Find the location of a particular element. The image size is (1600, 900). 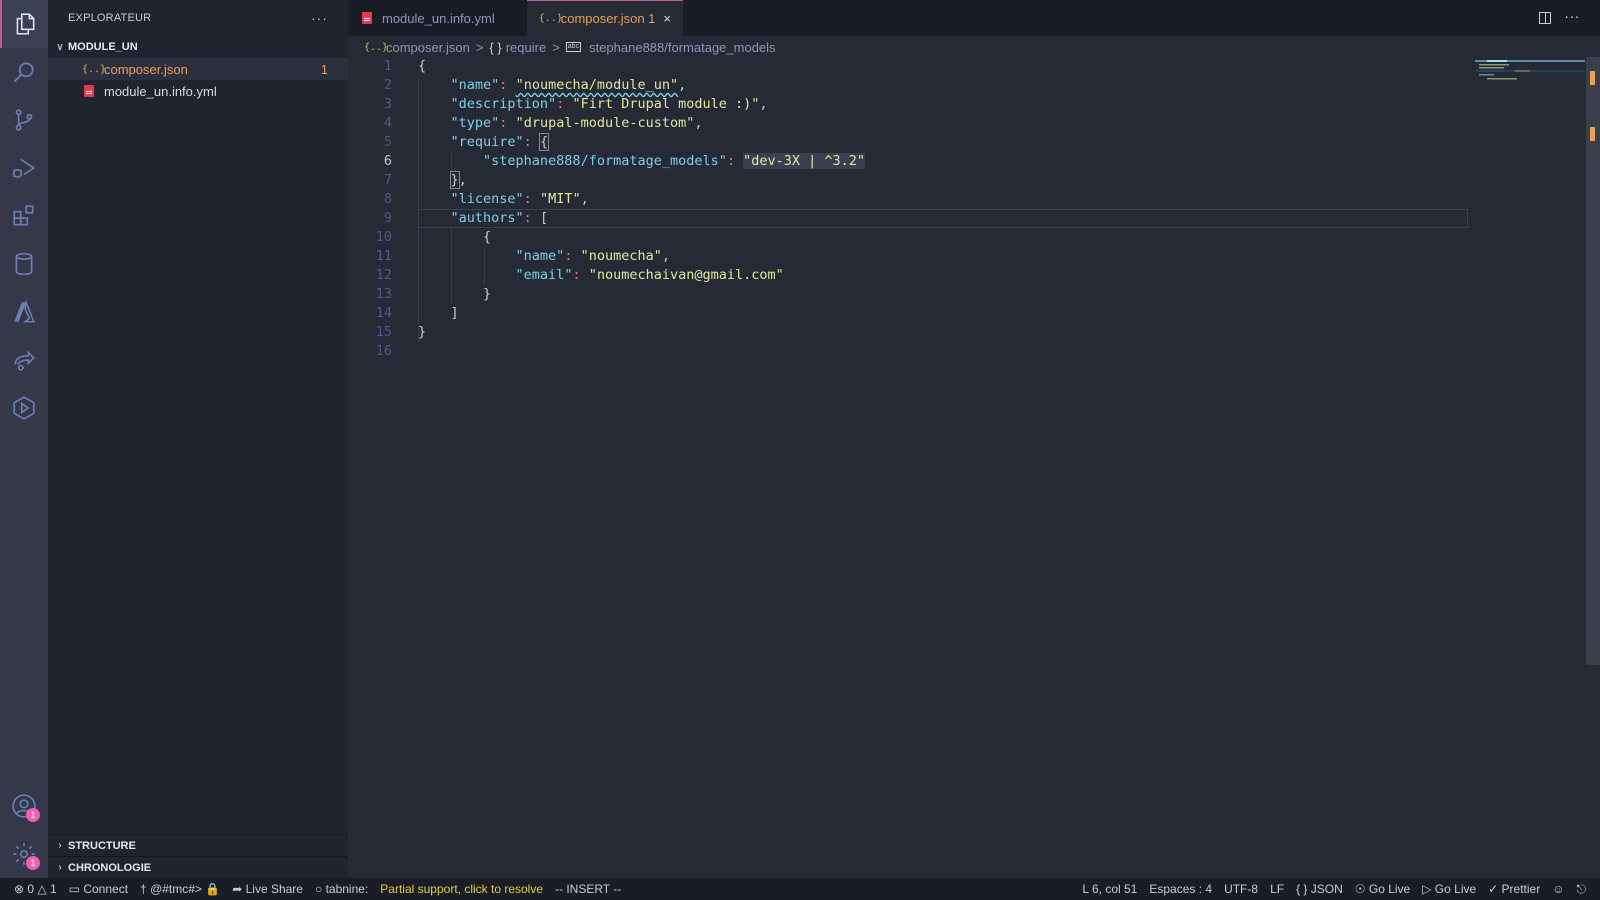

extensions-icon is located at coordinates (23, 215).